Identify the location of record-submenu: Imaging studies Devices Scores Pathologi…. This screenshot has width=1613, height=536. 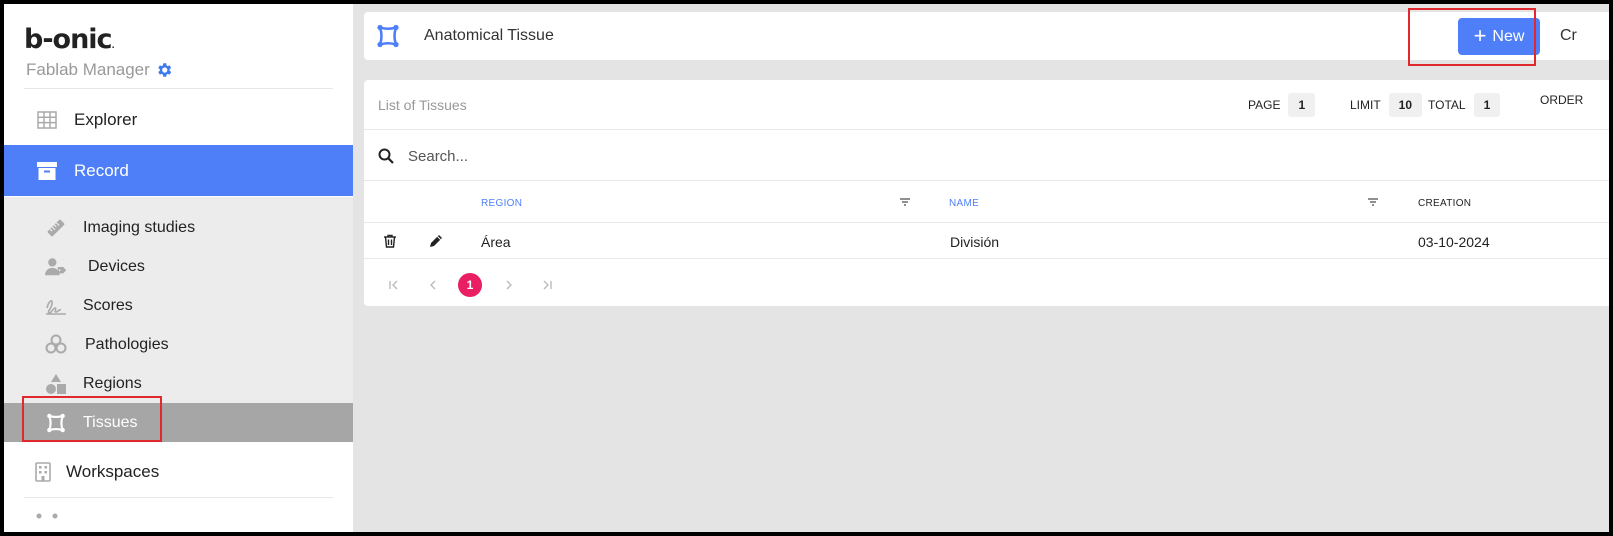
(178, 319).